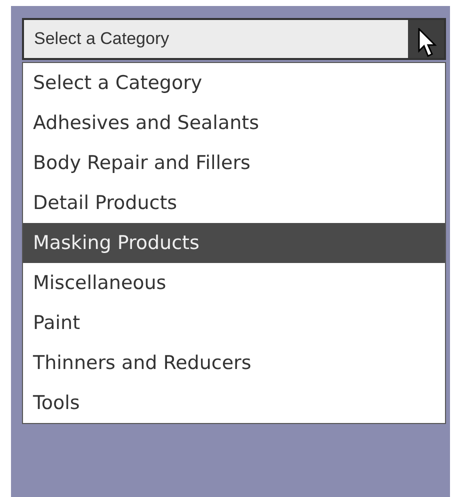 The height and width of the screenshot is (497, 454). Describe the element at coordinates (234, 283) in the screenshot. I see `dropdown-option: Miscellaneous` at that location.